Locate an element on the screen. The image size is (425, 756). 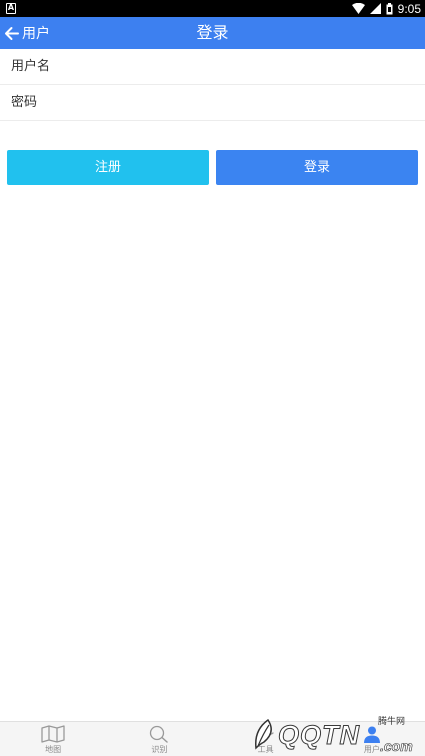
password-input is located at coordinates (212, 102).